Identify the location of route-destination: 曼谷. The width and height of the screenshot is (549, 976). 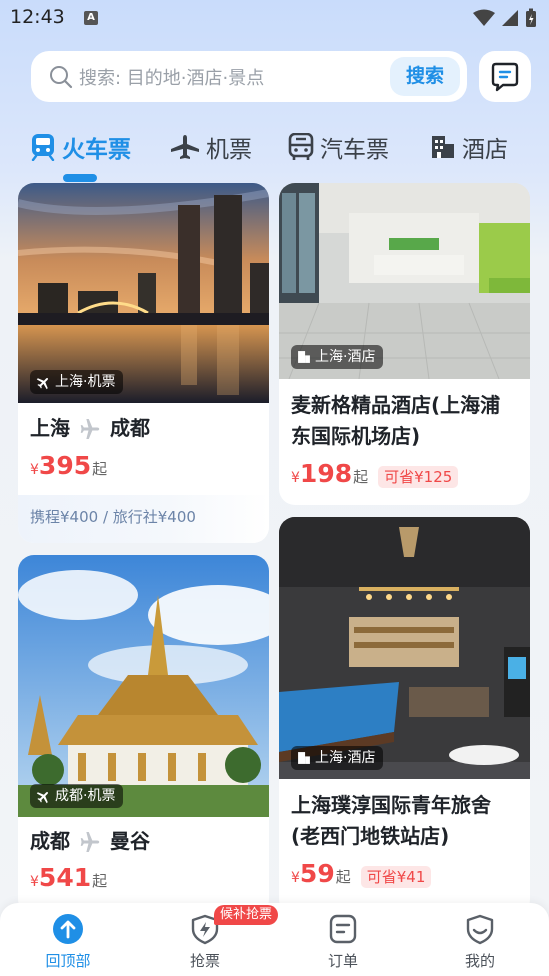
(130, 841).